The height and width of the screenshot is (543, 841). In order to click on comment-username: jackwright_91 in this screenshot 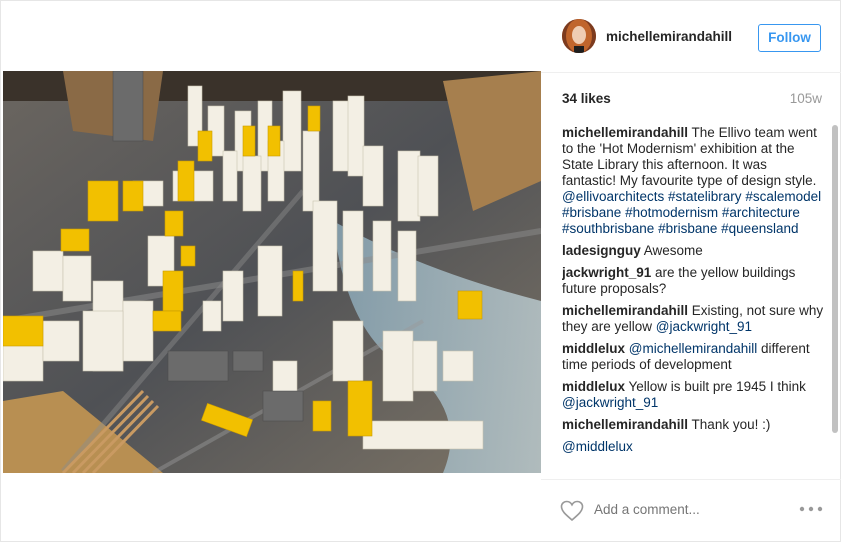, I will do `click(606, 272)`.